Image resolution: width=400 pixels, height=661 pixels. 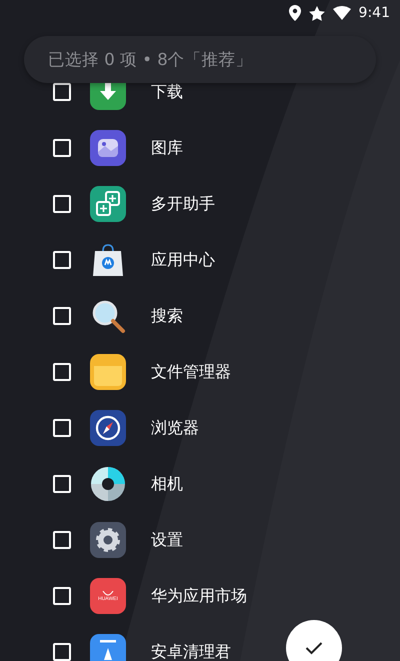 I want to click on app-name: 安卓清理君, so click(x=191, y=651).